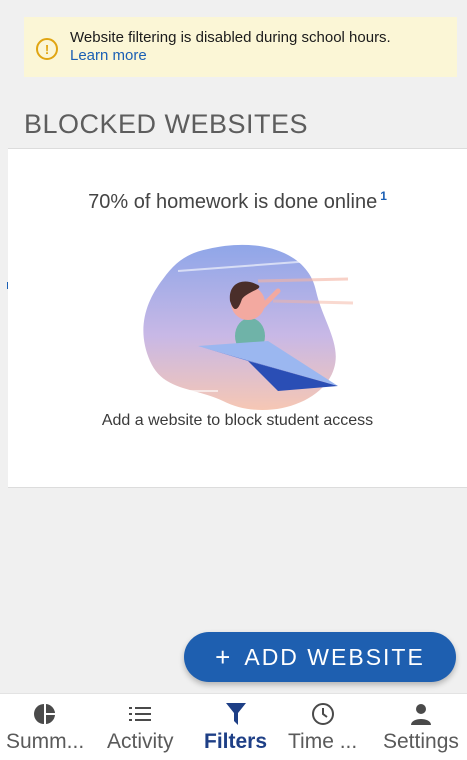 The height and width of the screenshot is (760, 467). Describe the element at coordinates (334, 656) in the screenshot. I see `add-website-label: ADD WEBSITE` at that location.